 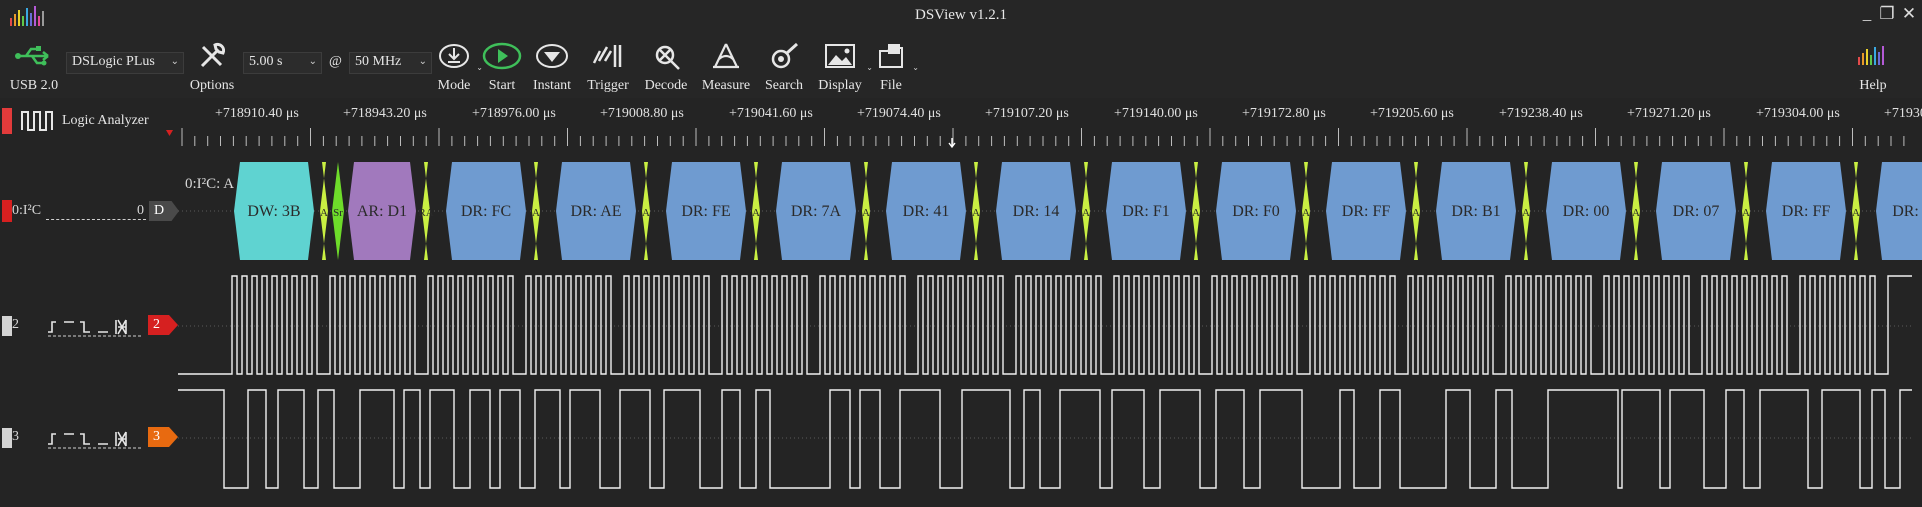 What do you see at coordinates (1146, 211) in the screenshot?
I see `decode-packet-label: DR: F1` at bounding box center [1146, 211].